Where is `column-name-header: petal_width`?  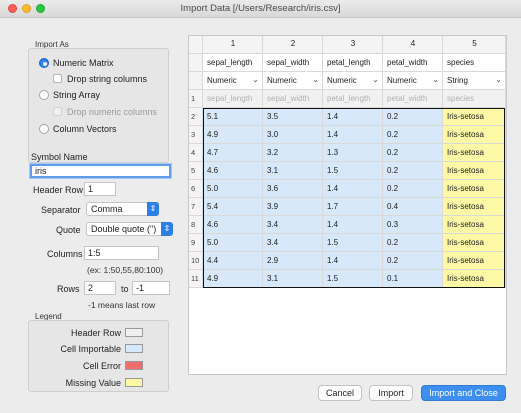
column-name-header: petal_width is located at coordinates (413, 63).